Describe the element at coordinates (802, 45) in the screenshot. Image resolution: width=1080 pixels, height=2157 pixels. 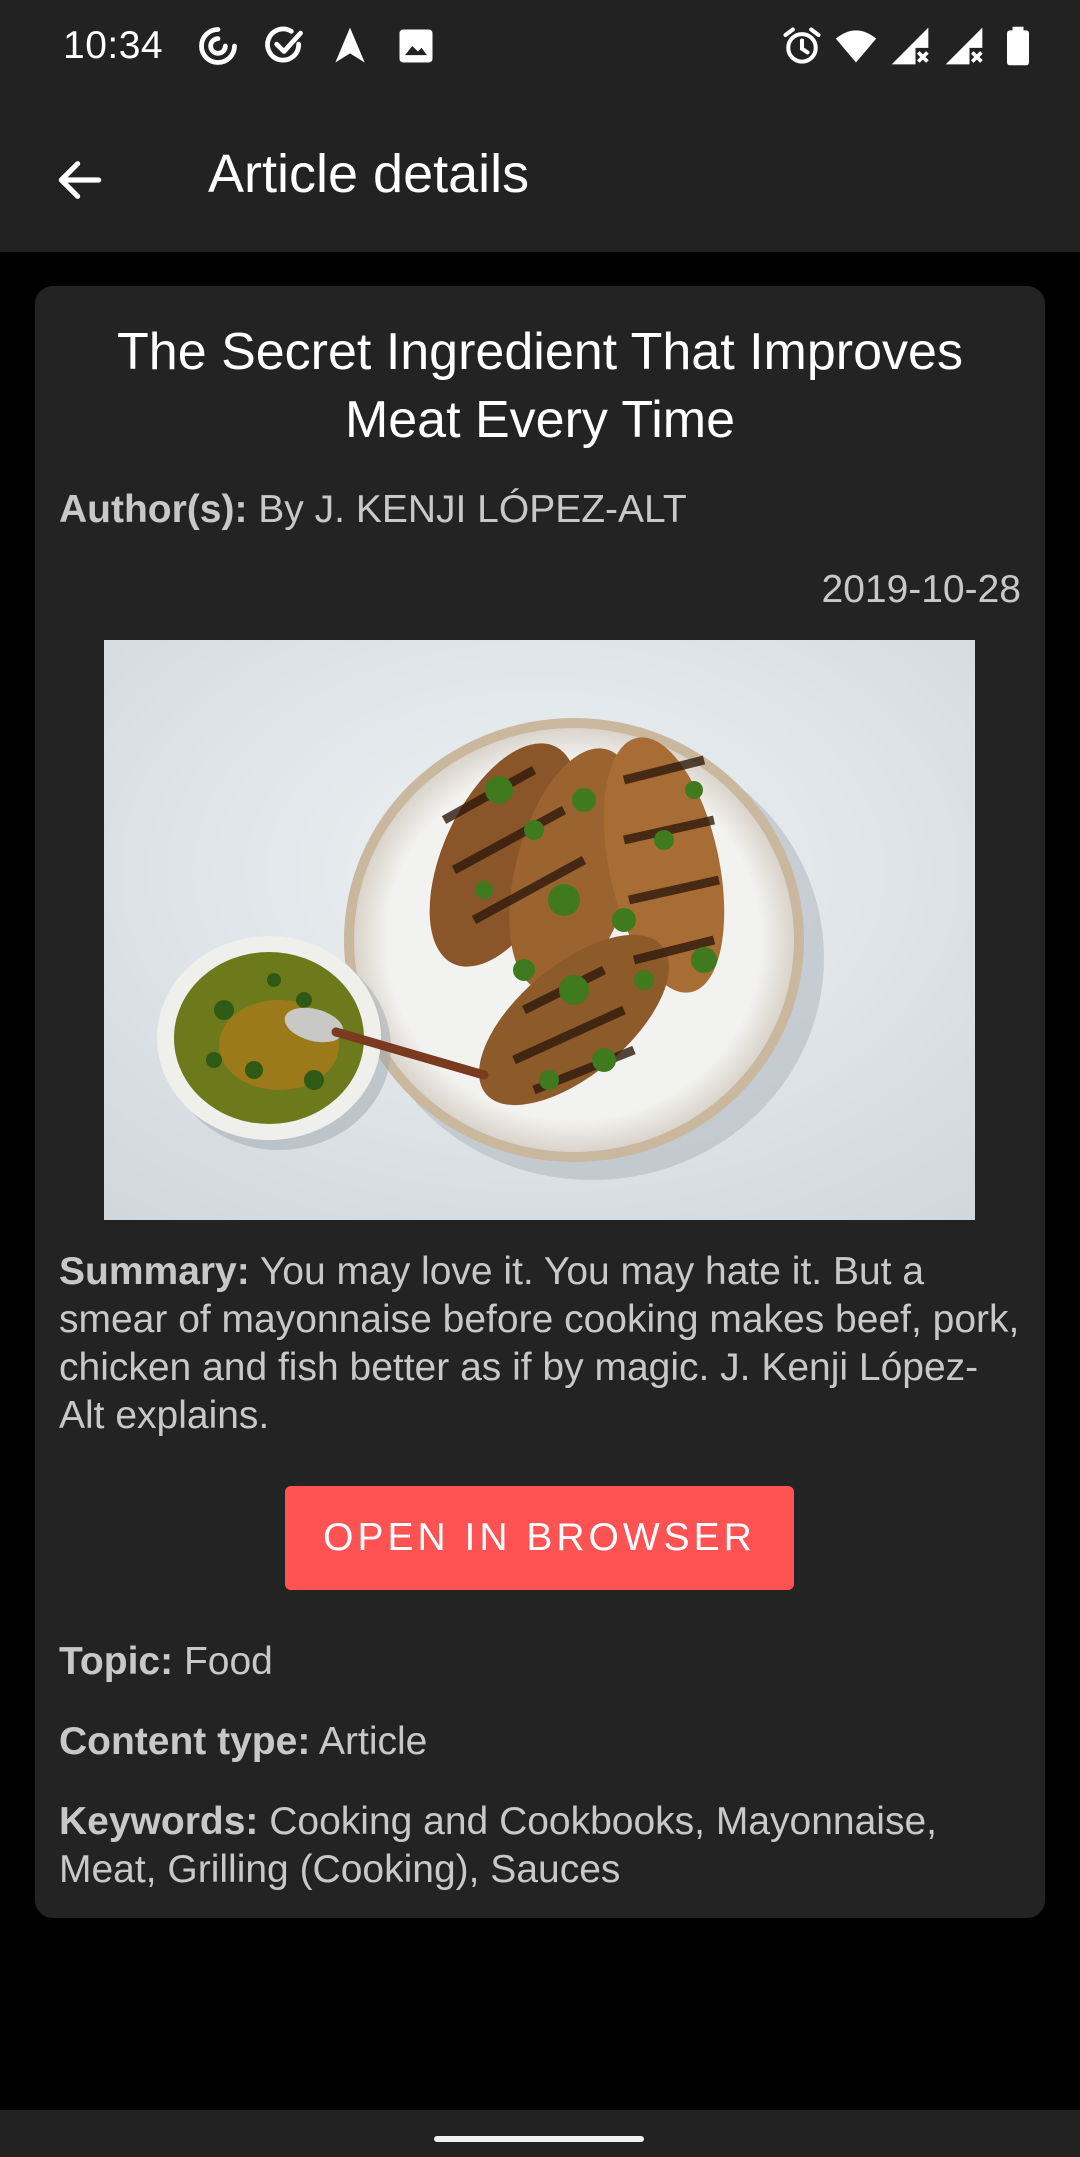
I see `alarm-icon` at that location.